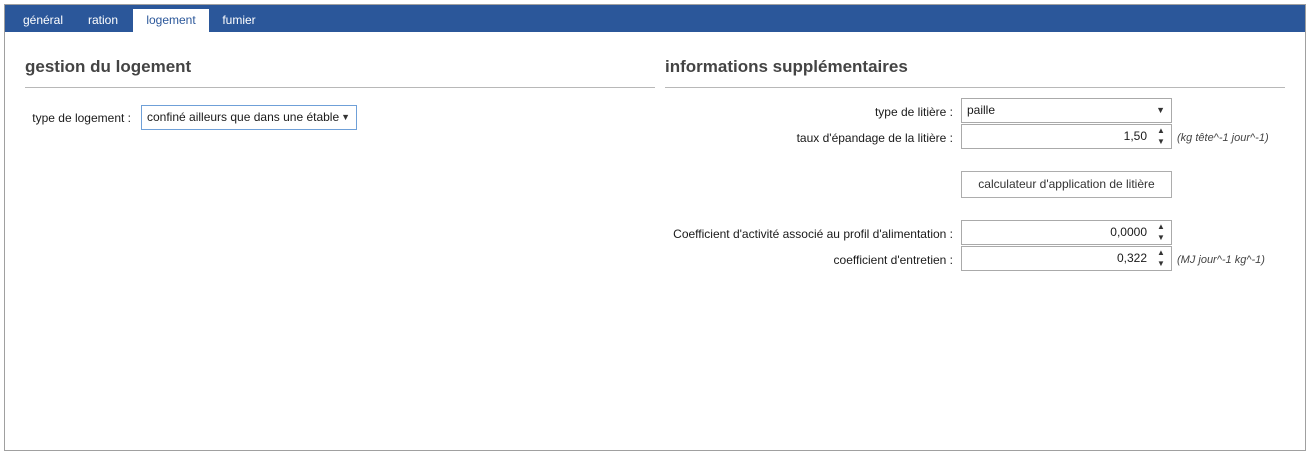 The width and height of the screenshot is (1310, 456). Describe the element at coordinates (874, 138) in the screenshot. I see `litter-rate-label: taux d'épandage de la litière :` at that location.